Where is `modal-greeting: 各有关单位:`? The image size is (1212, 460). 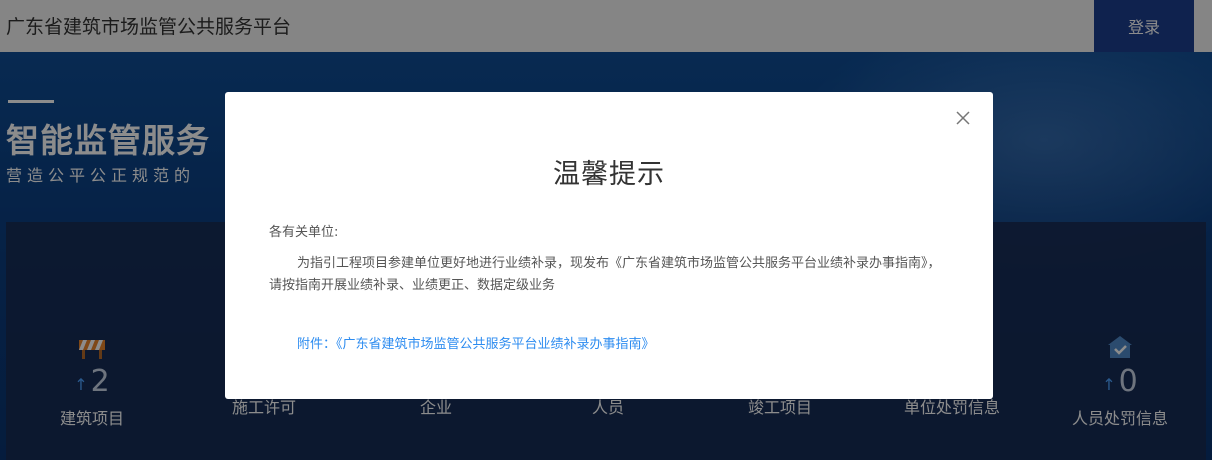 modal-greeting: 各有关单位: is located at coordinates (304, 232).